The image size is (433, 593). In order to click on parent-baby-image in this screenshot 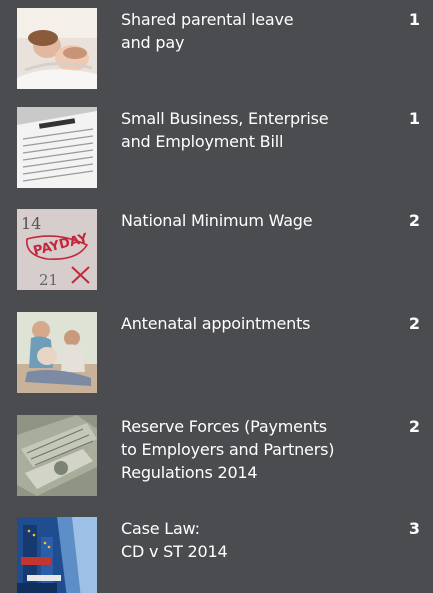, I will do `click(57, 48)`.